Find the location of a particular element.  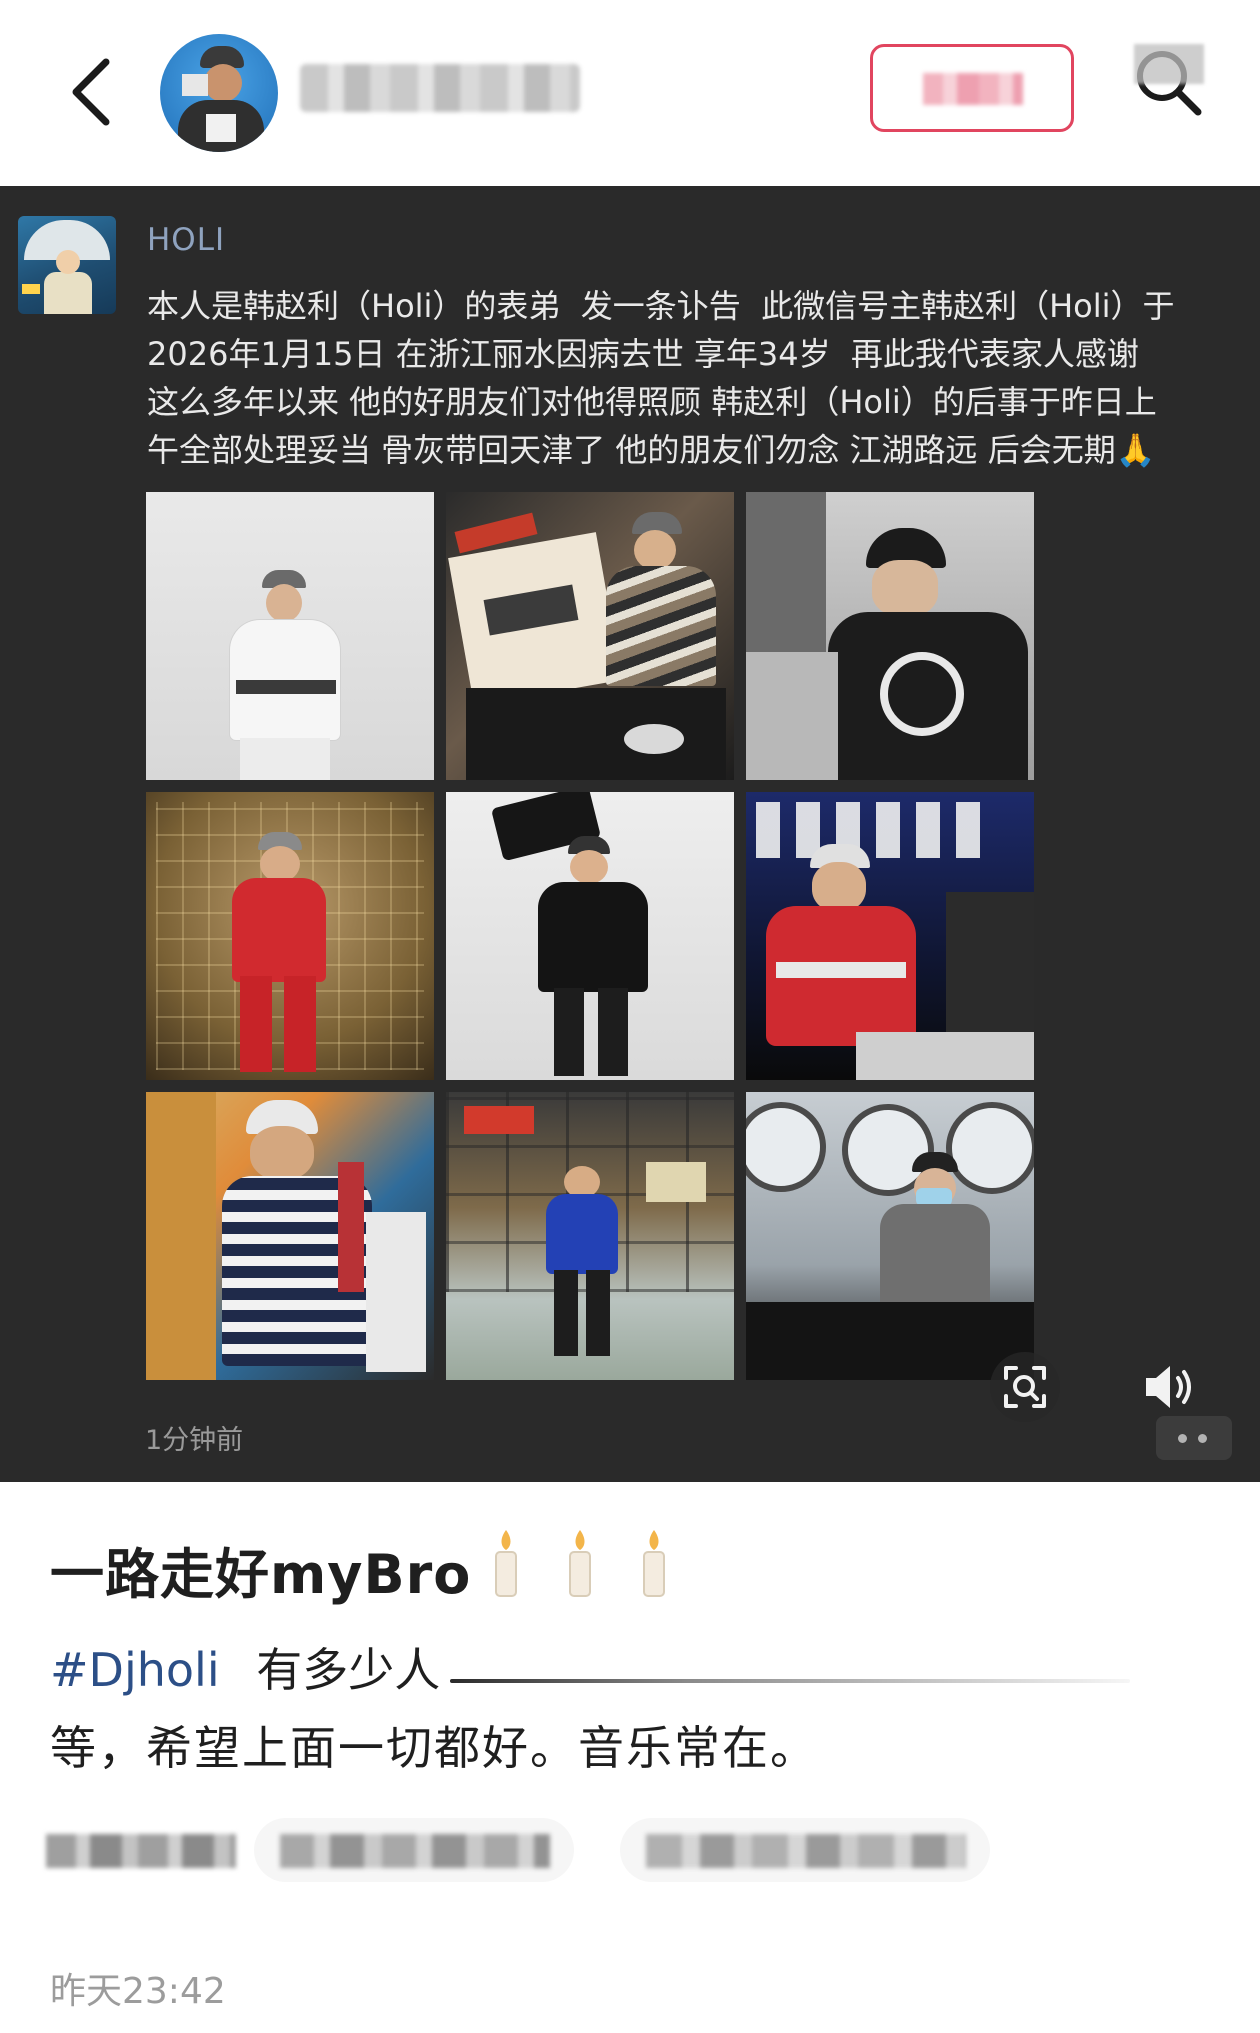

follow-label-blurred is located at coordinates (973, 89).